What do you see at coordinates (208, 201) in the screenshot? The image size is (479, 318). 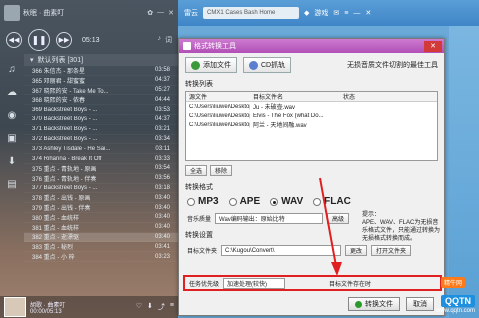 I see `format-label-text: MP3` at bounding box center [208, 201].